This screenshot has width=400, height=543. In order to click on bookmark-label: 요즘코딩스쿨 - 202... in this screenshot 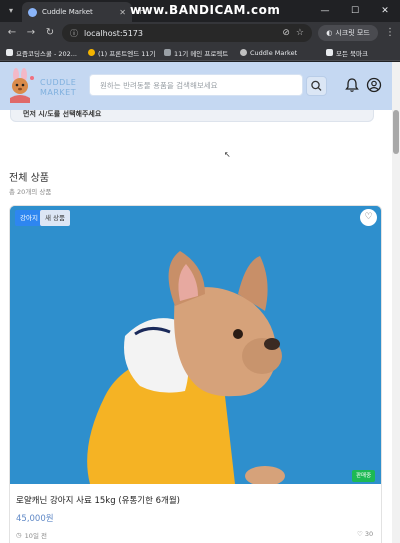, I will do `click(46, 53)`.